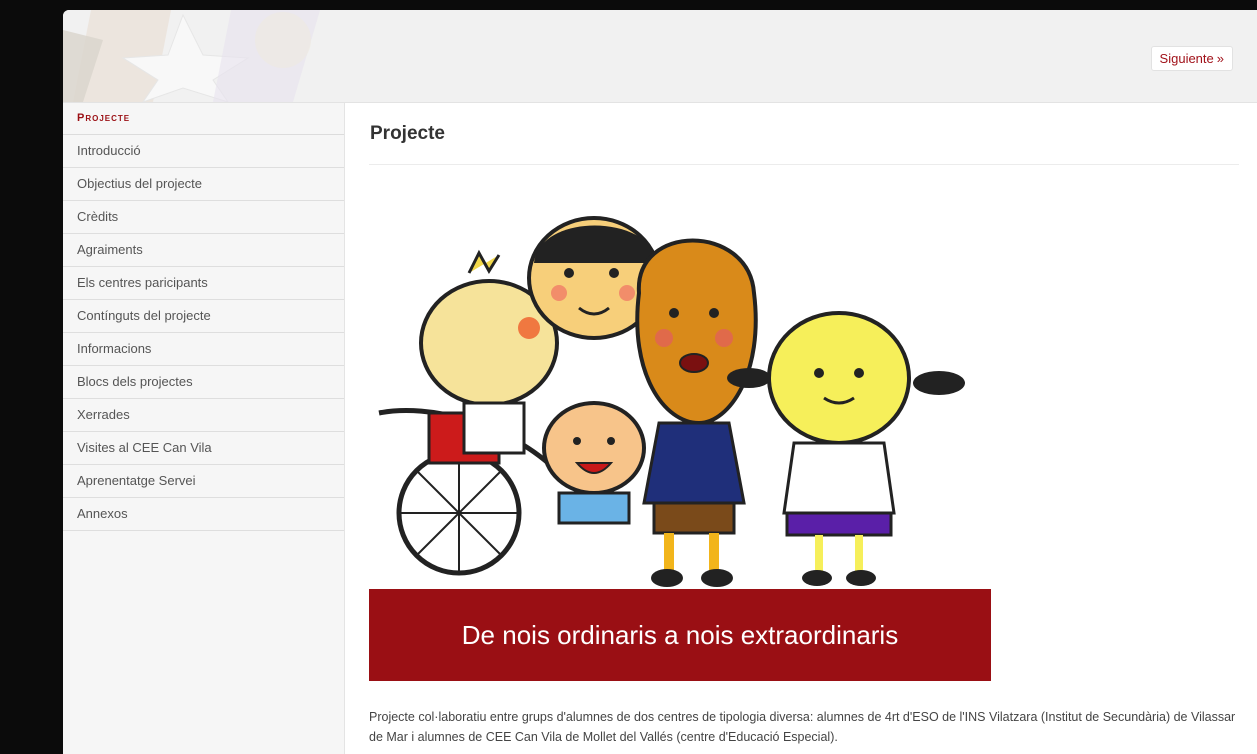 Image resolution: width=1257 pixels, height=754 pixels. What do you see at coordinates (804, 164) in the screenshot?
I see `title-divider` at bounding box center [804, 164].